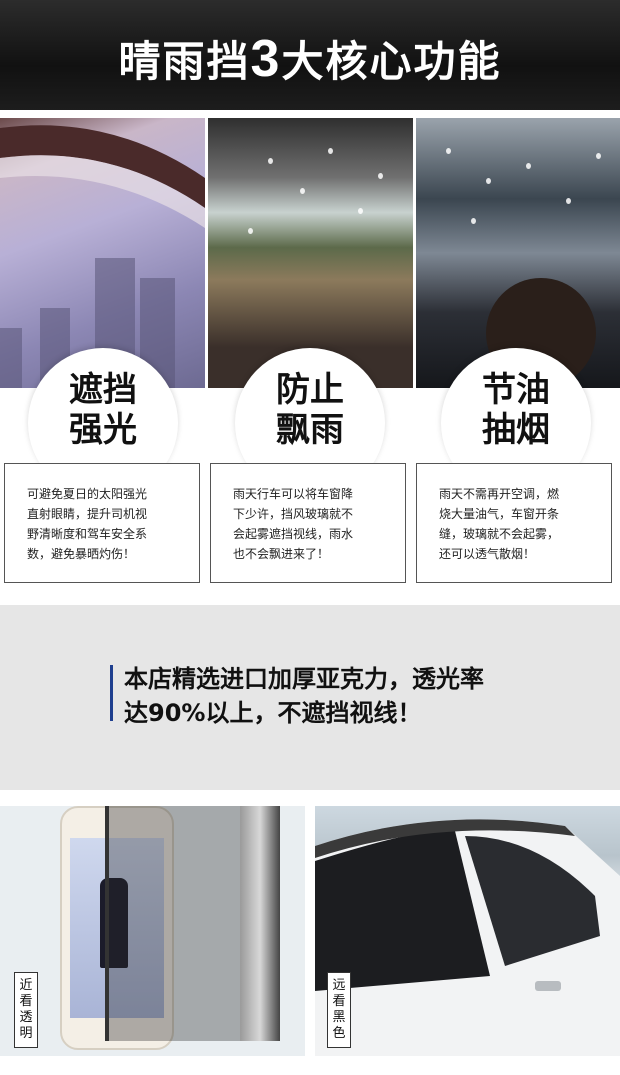 This screenshot has height=1075, width=620. What do you see at coordinates (310, 390) in the screenshot?
I see `badge-line1: 防止` at bounding box center [310, 390].